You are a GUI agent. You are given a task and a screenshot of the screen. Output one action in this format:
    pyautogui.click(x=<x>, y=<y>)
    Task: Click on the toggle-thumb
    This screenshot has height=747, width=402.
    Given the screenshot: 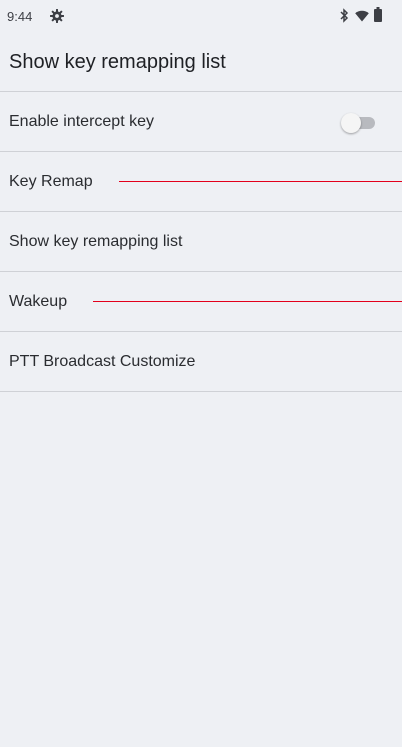 What is the action you would take?
    pyautogui.click(x=351, y=123)
    